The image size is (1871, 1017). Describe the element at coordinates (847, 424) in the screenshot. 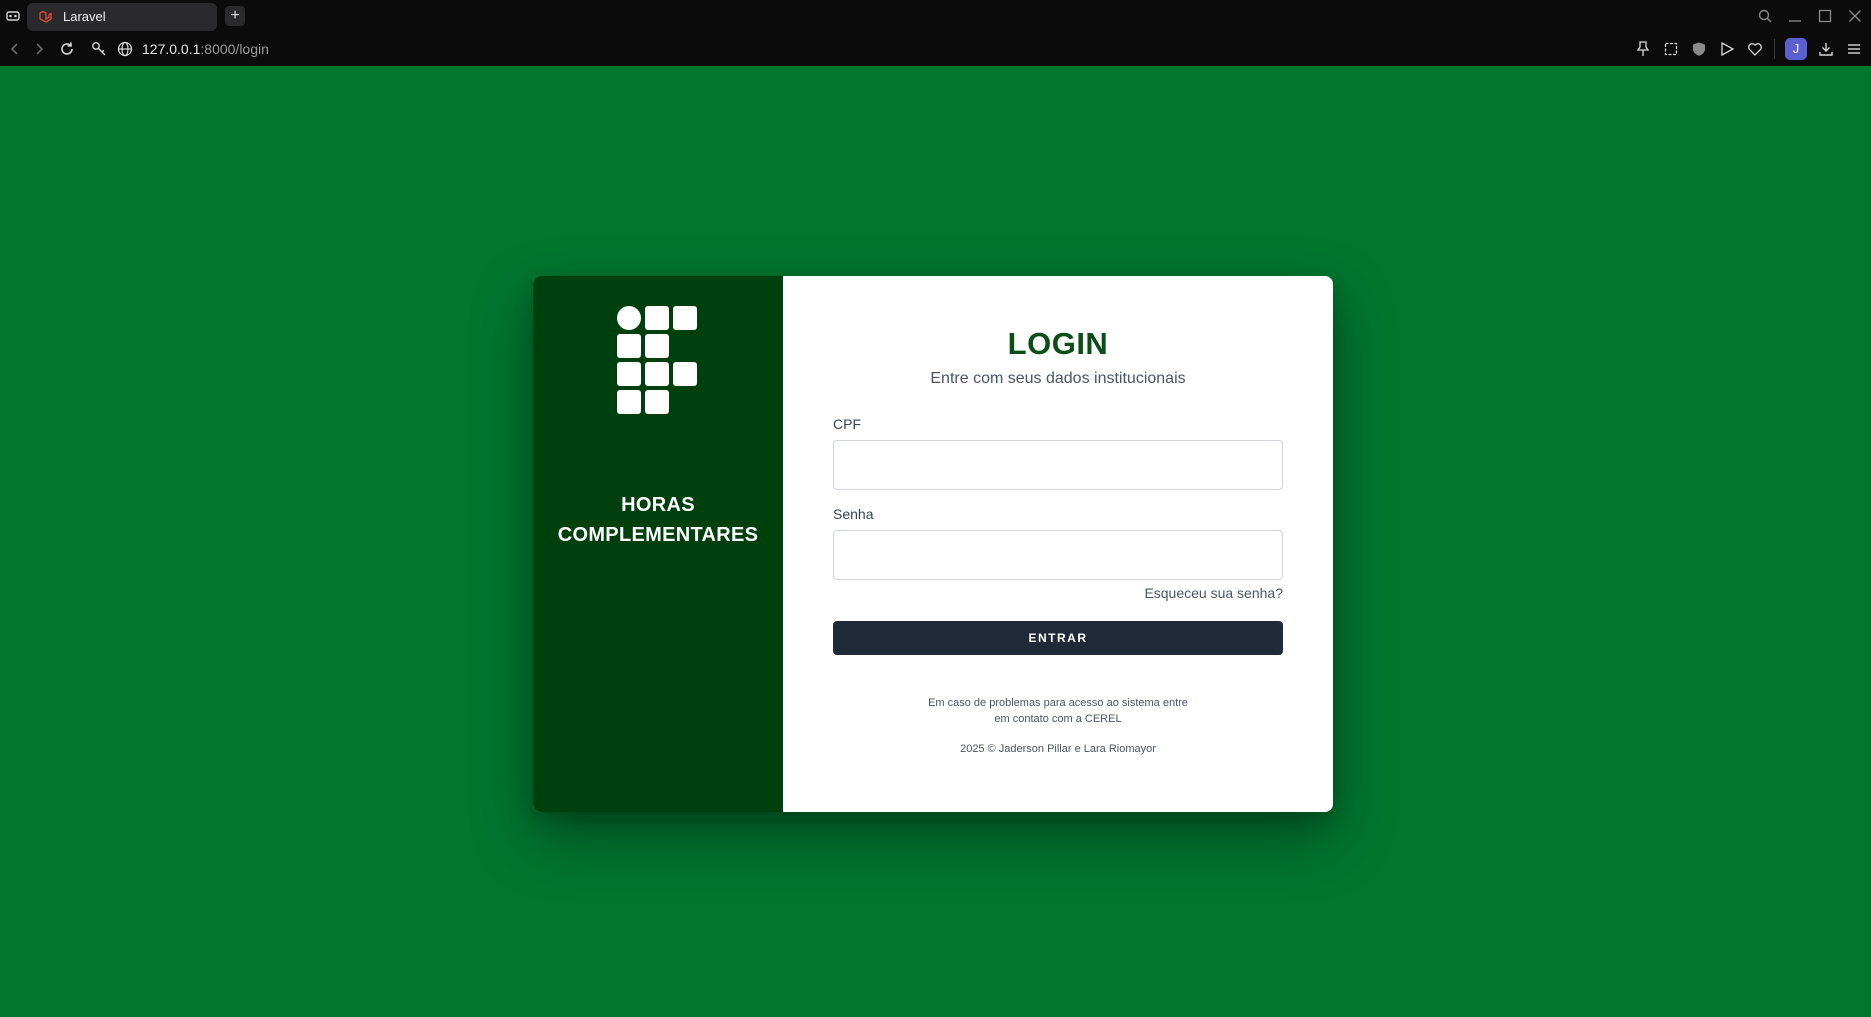

I see `cpf-label: CPF` at that location.